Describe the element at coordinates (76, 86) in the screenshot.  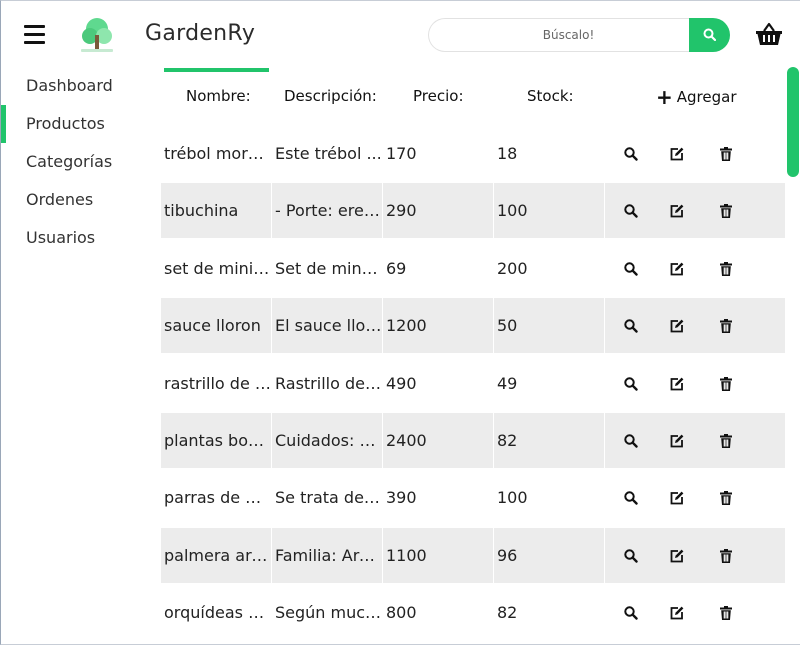
I see `sidebar-item-dashboard: Dashboard` at that location.